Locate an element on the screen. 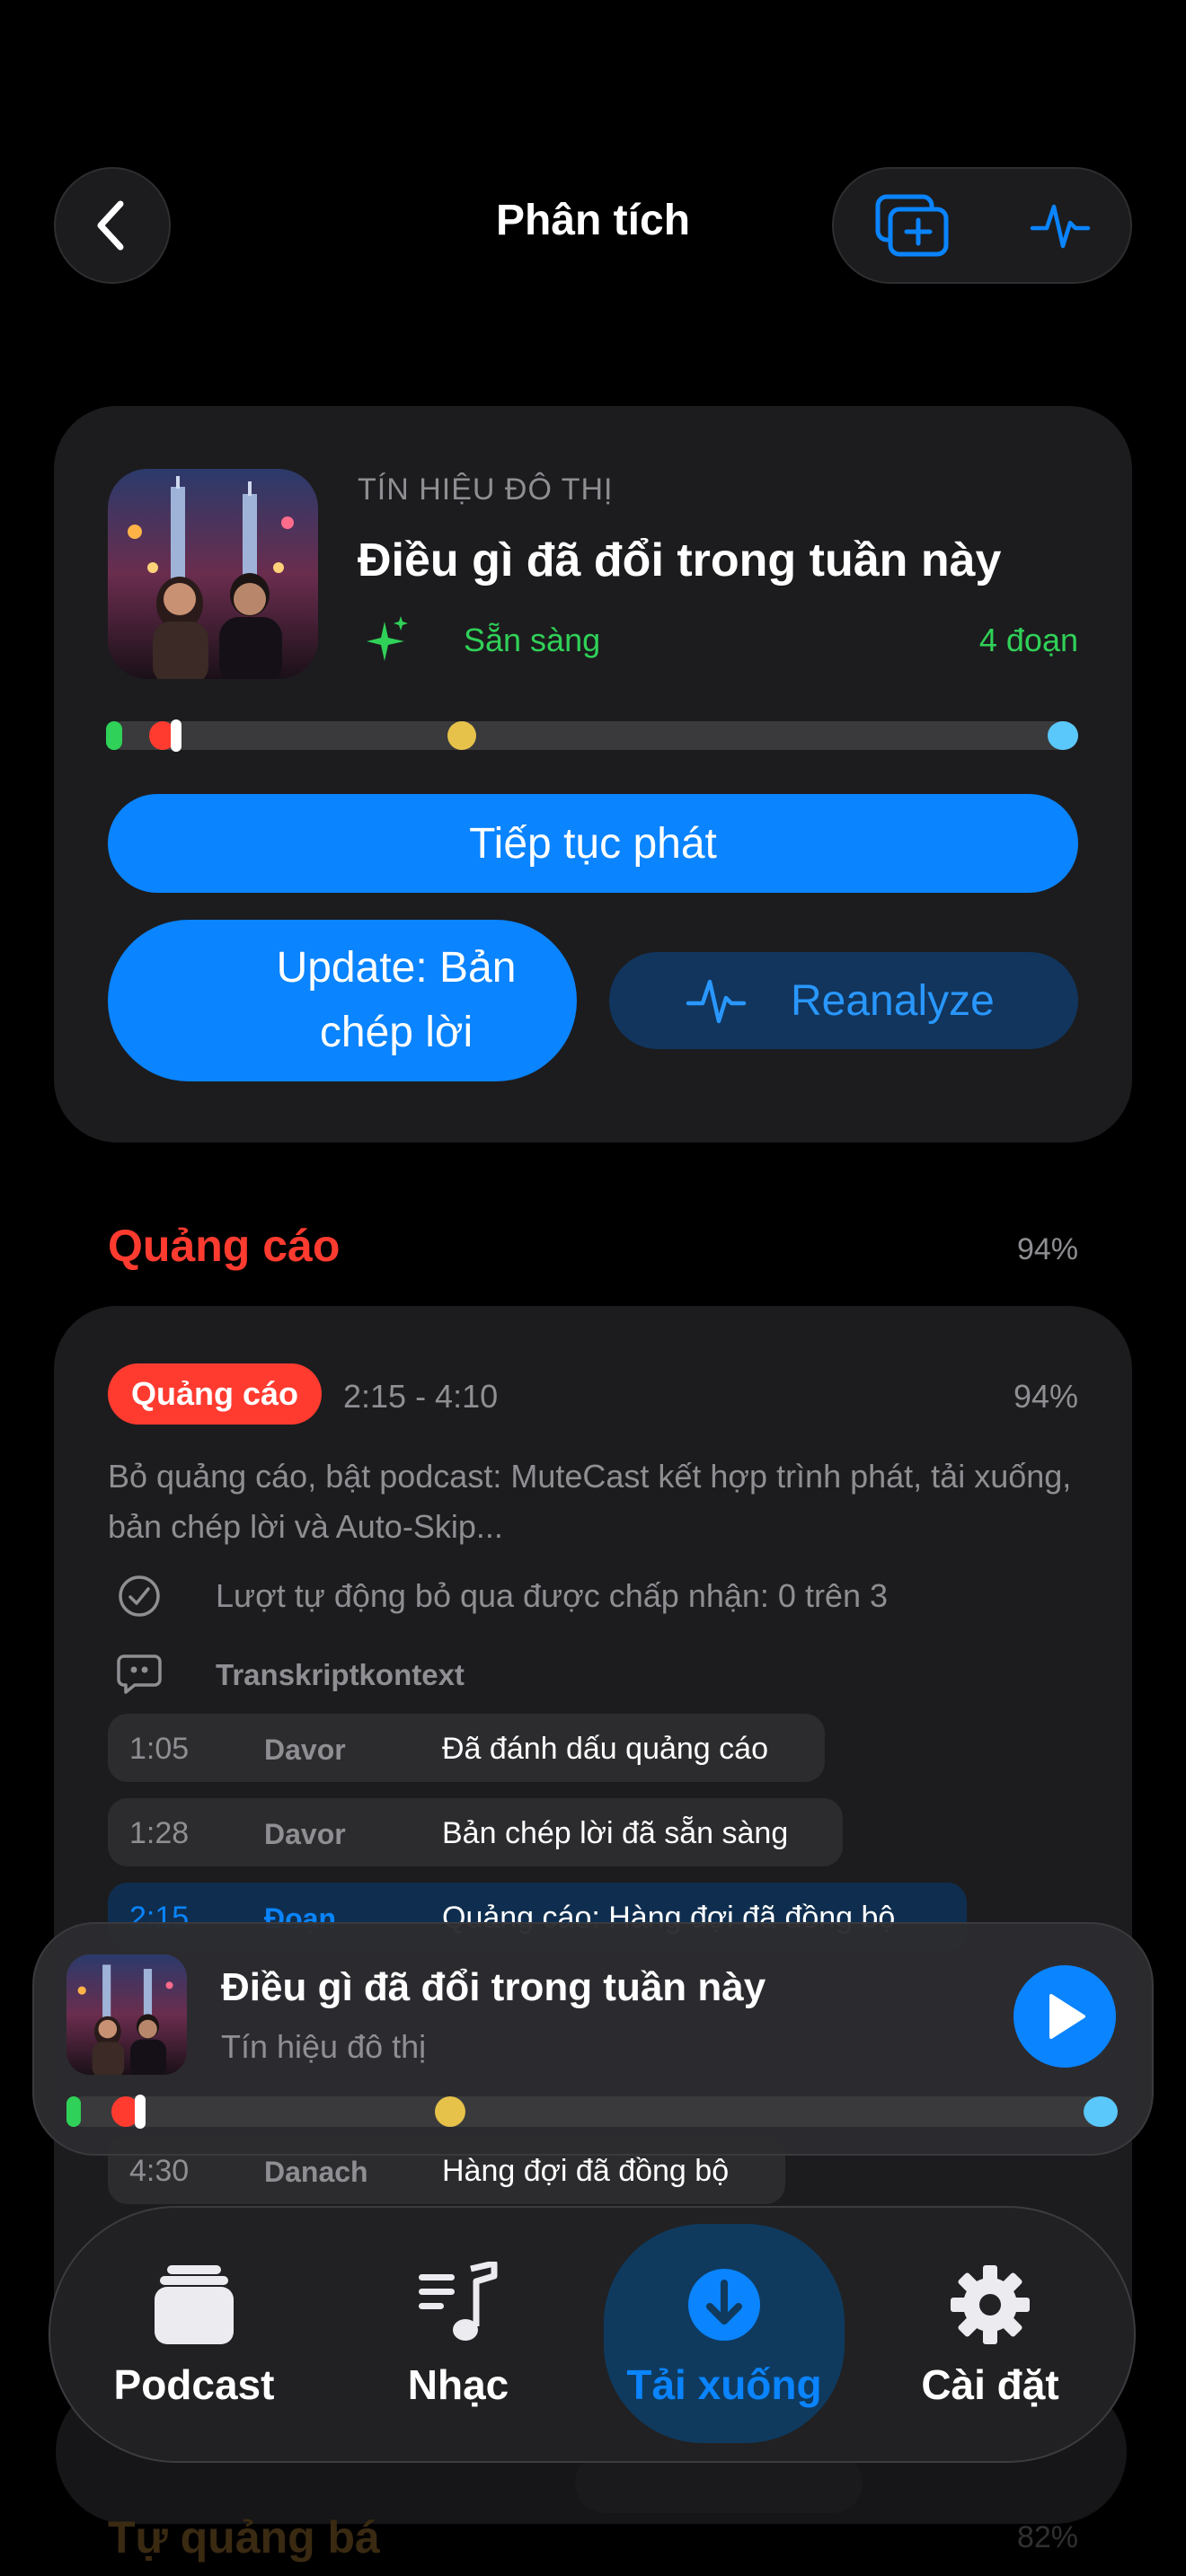  segment-count: 4 đoạn is located at coordinates (1028, 640).